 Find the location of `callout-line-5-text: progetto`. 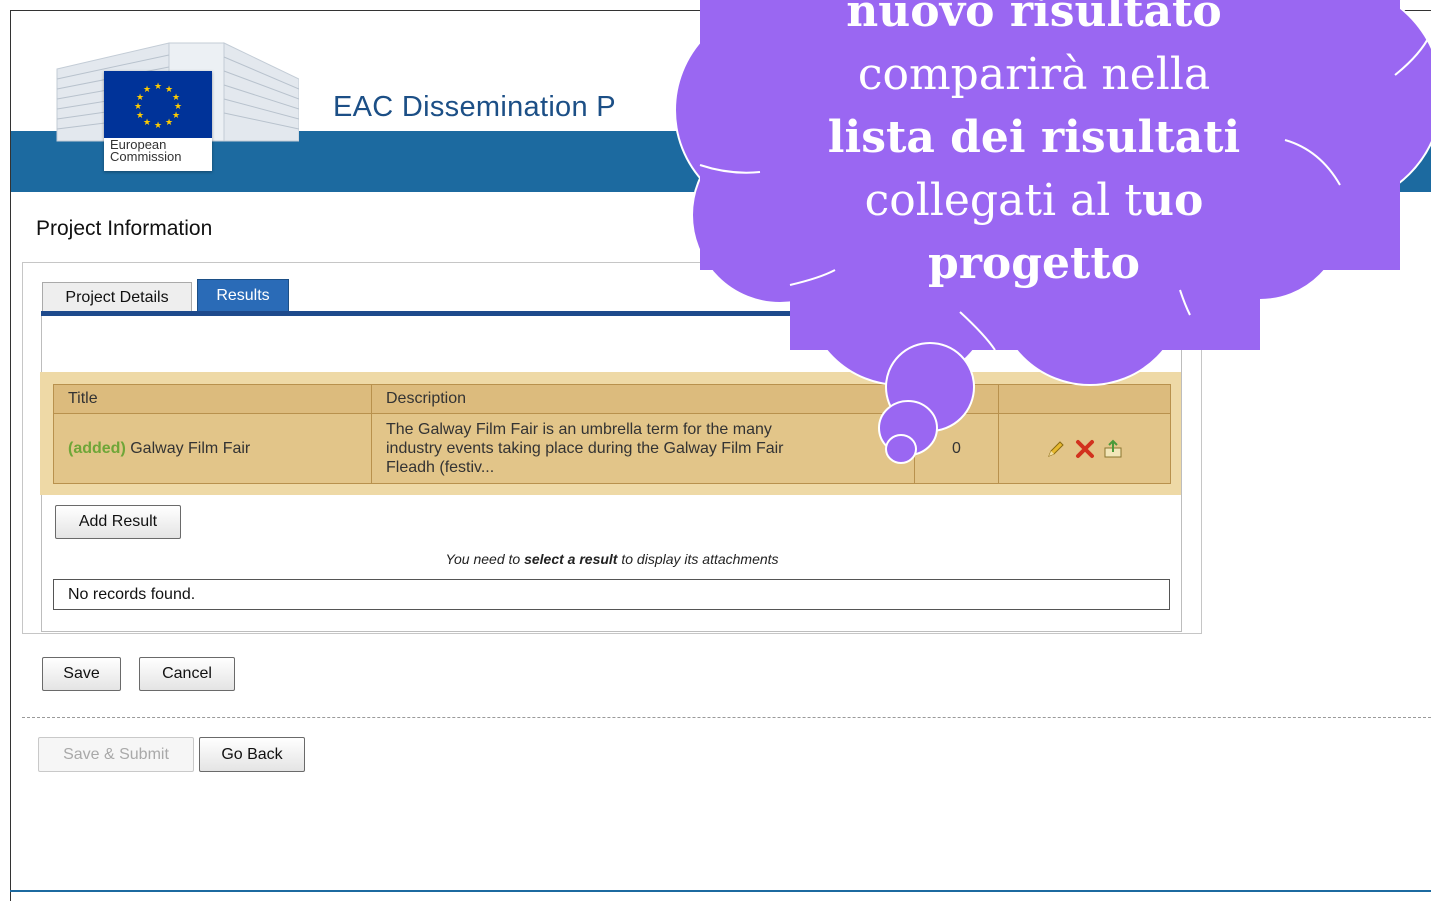

callout-line-5-text: progetto is located at coordinates (1034, 263).